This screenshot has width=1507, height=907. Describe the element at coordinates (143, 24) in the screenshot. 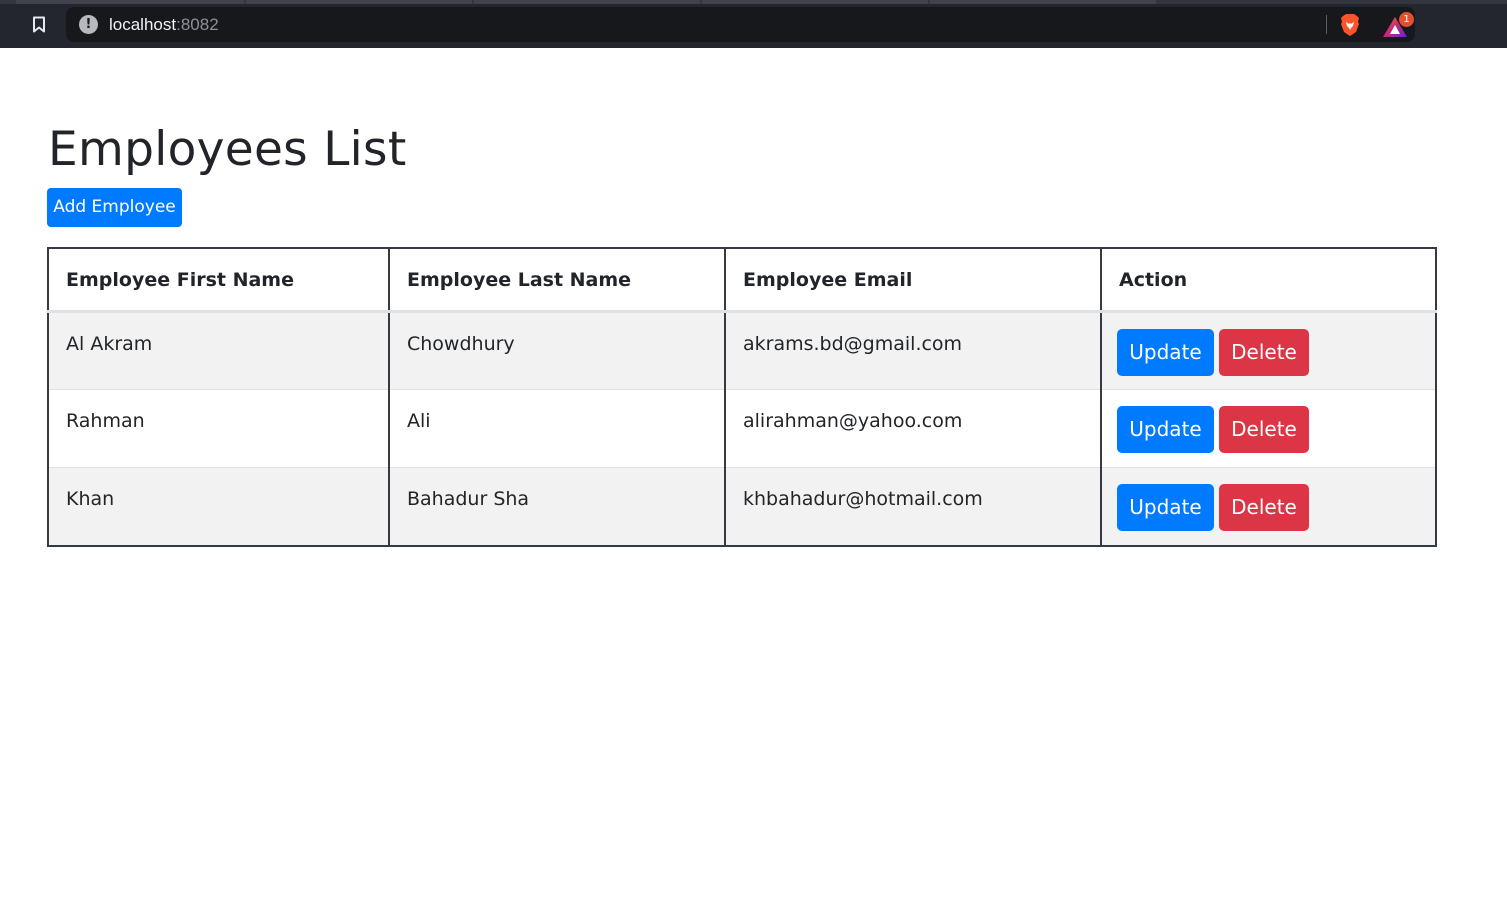

I see `url-host: localhost` at that location.